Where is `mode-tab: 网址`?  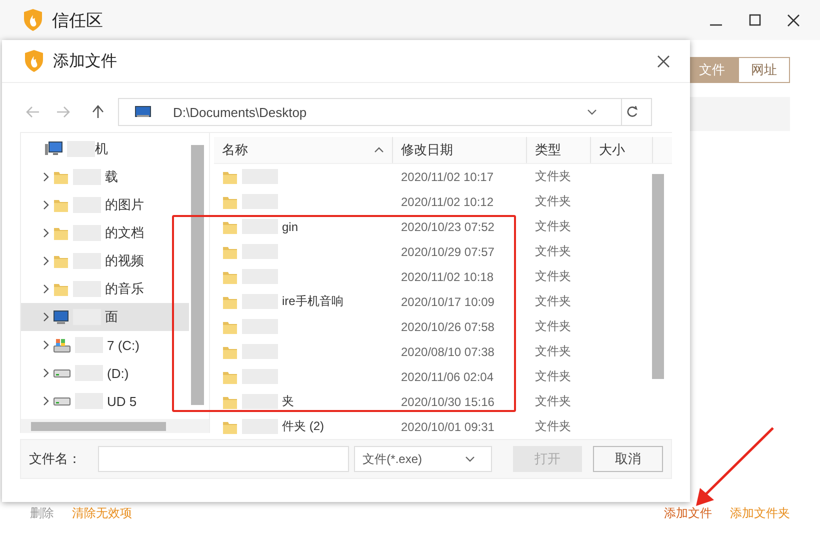
mode-tab: 网址 is located at coordinates (764, 70).